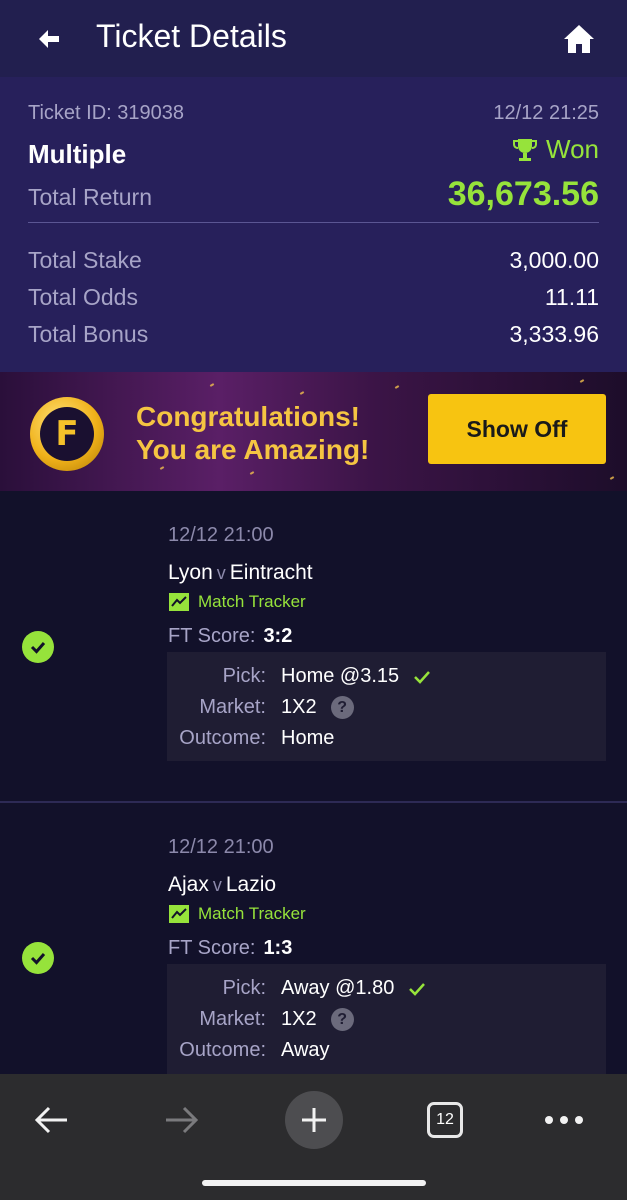  What do you see at coordinates (579, 39) in the screenshot?
I see `home-icon` at bounding box center [579, 39].